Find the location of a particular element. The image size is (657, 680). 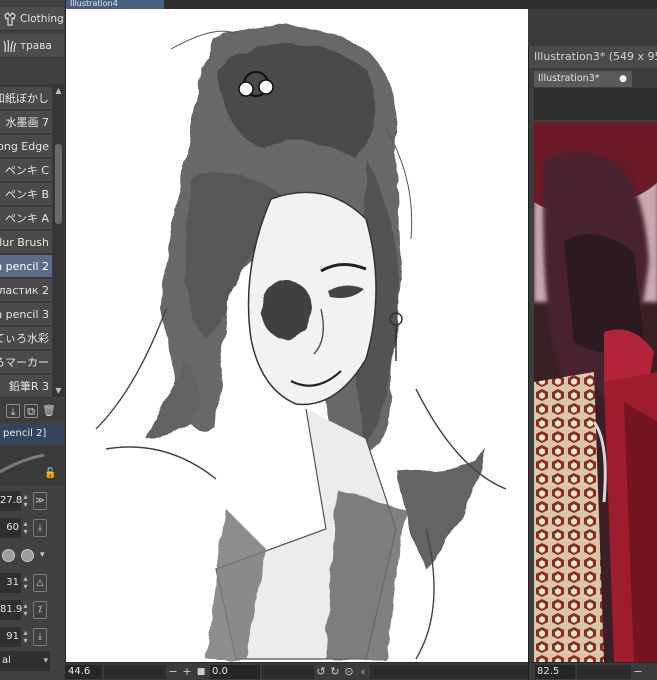

brush-item: 和紙ぼかし is located at coordinates (26, 98).